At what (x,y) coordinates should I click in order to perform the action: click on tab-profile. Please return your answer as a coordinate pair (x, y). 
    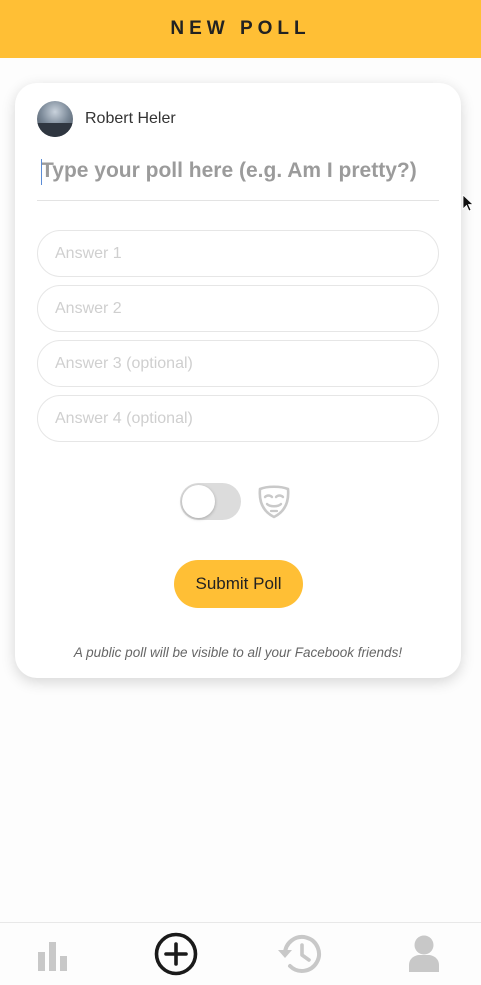
    Looking at the image, I should click on (424, 954).